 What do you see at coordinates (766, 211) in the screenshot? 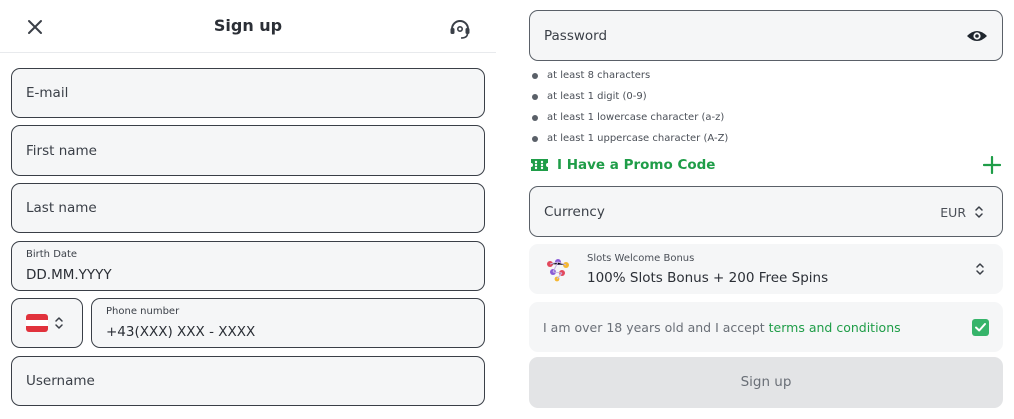
I see `currency-select: Currency EUR` at bounding box center [766, 211].